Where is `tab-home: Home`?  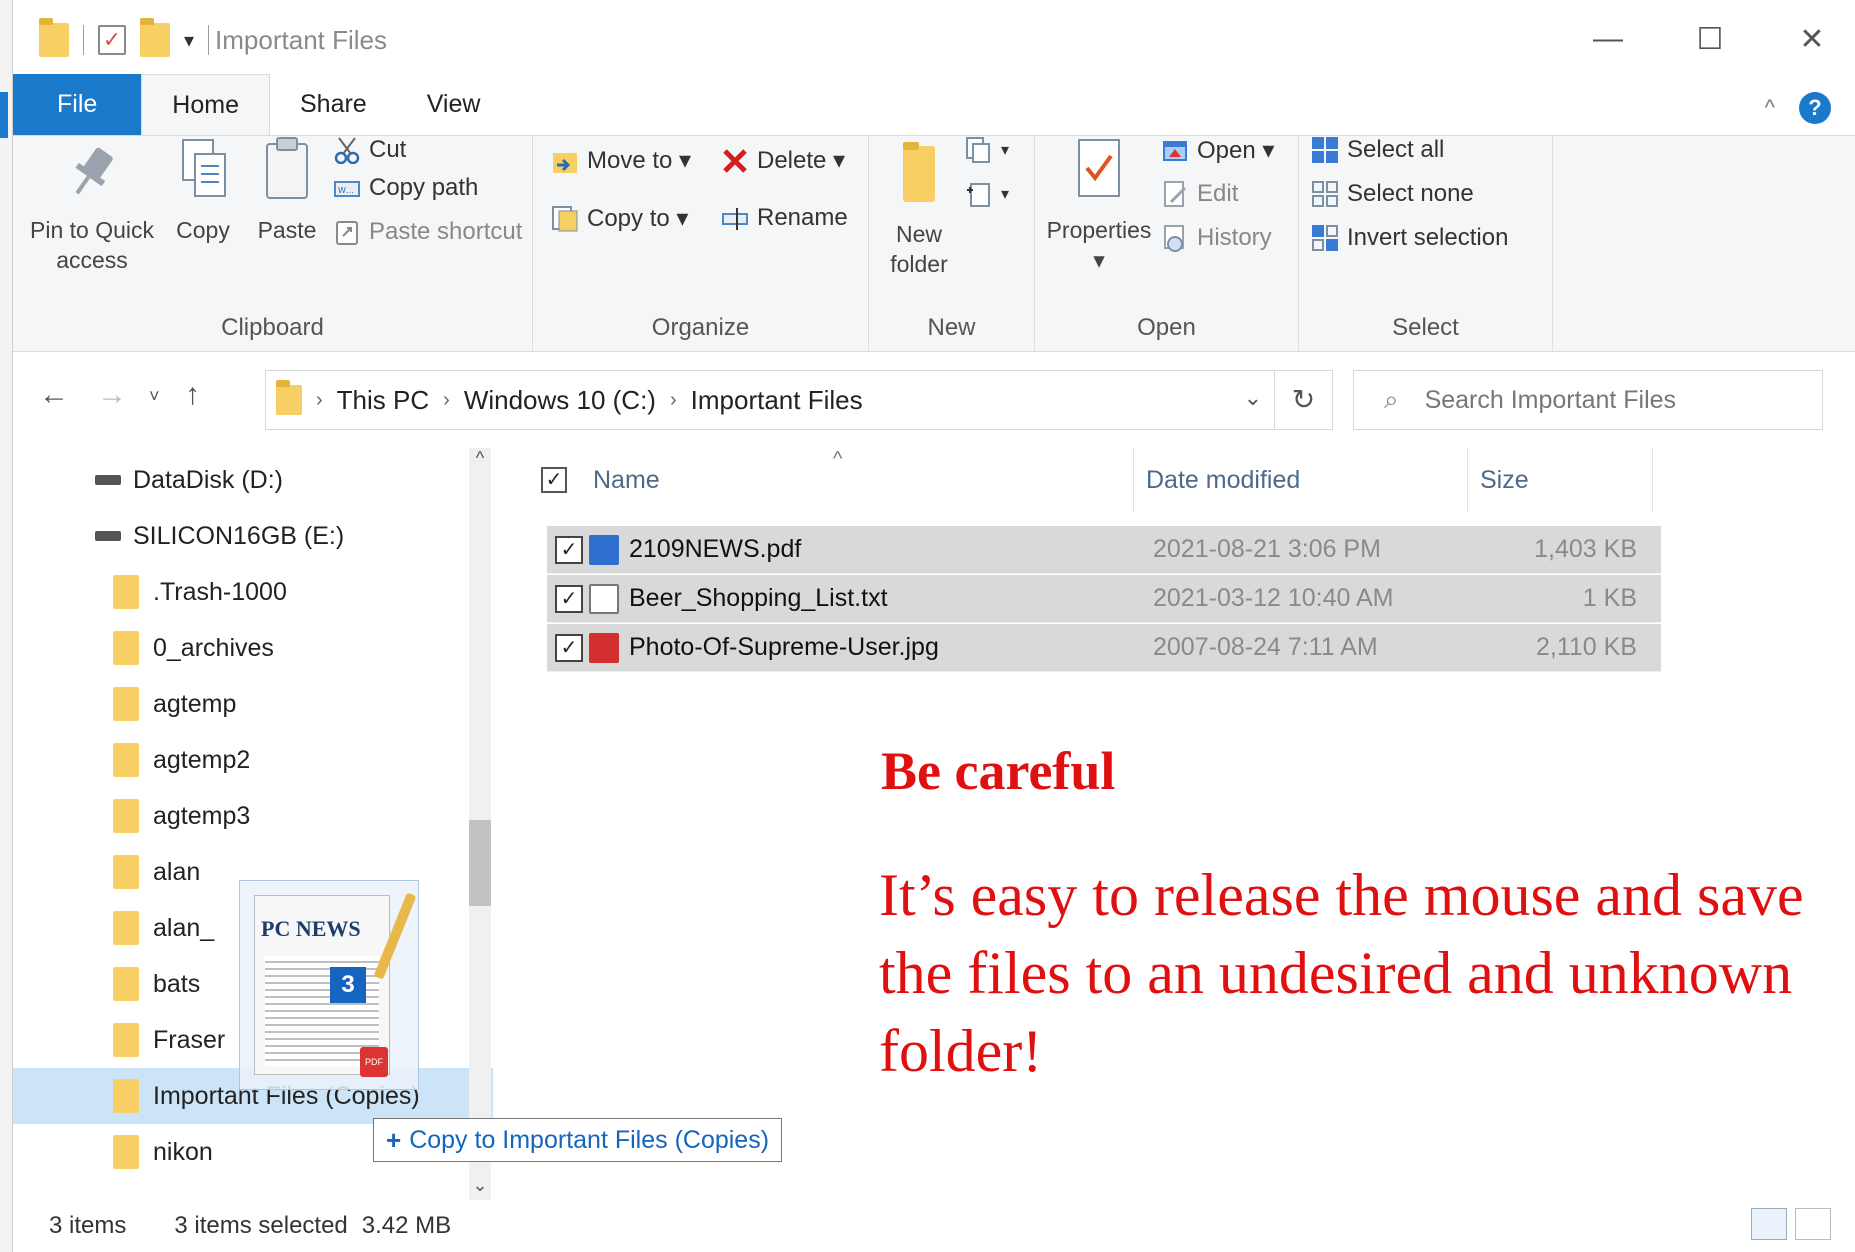
tab-home: Home is located at coordinates (205, 104).